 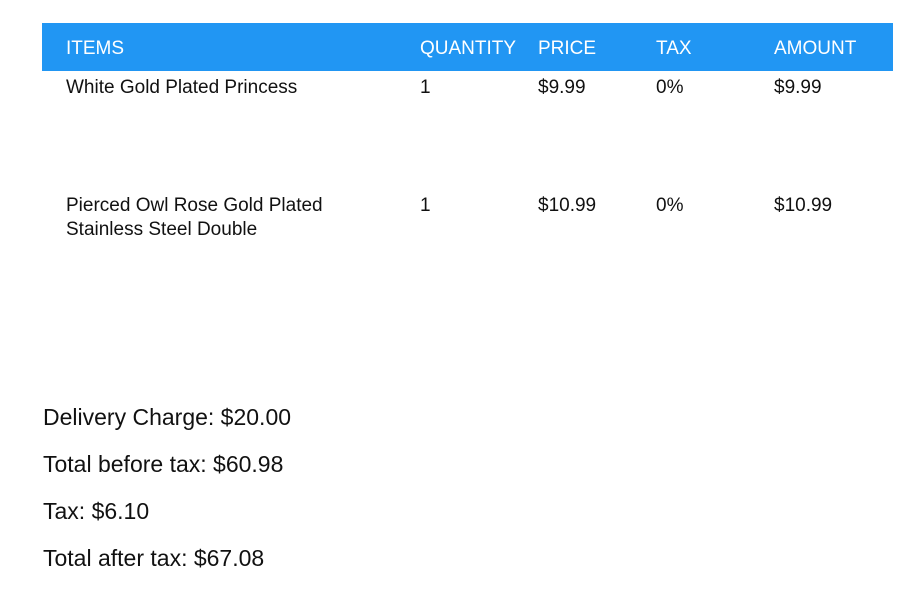 I want to click on row-item-name: White Gold Plated Princess, so click(x=182, y=87).